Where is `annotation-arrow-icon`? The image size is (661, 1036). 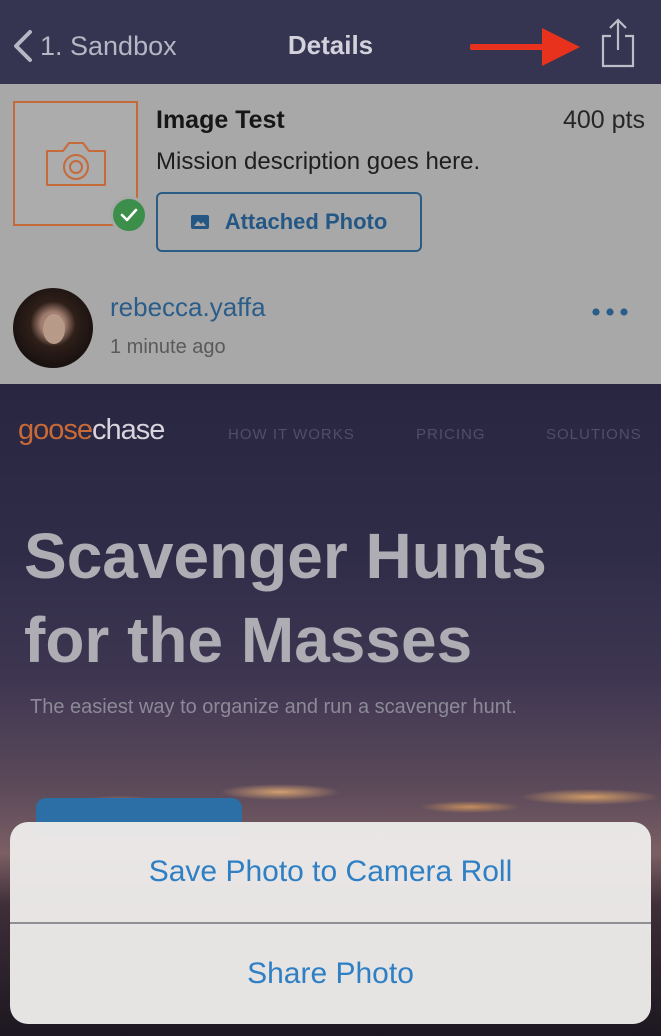
annotation-arrow-icon is located at coordinates (525, 47).